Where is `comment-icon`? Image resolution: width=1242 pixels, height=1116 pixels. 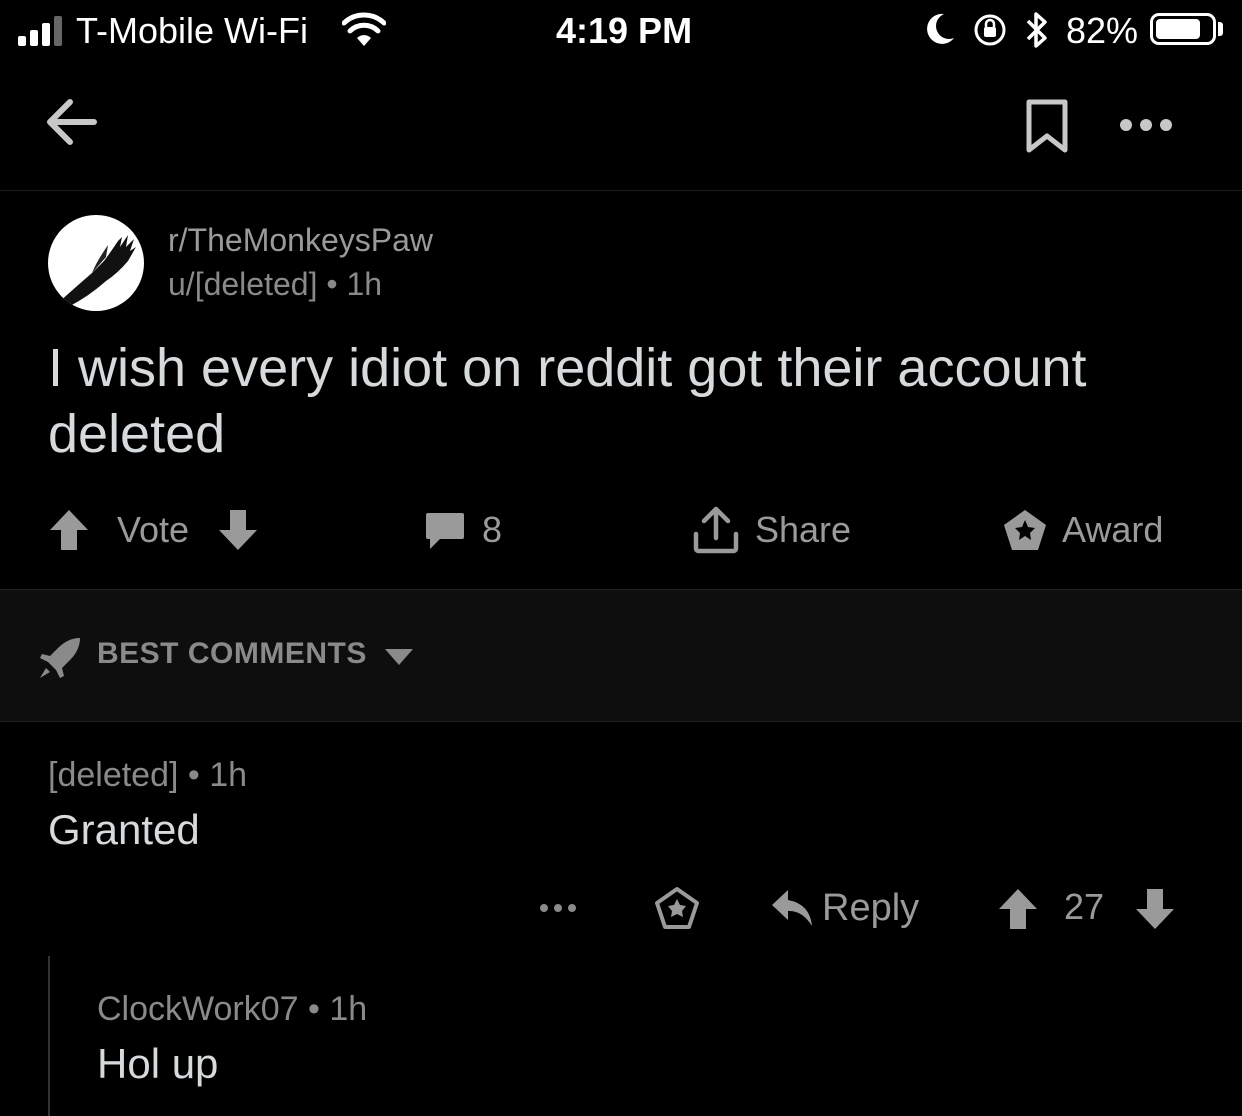
comment-icon is located at coordinates (445, 531).